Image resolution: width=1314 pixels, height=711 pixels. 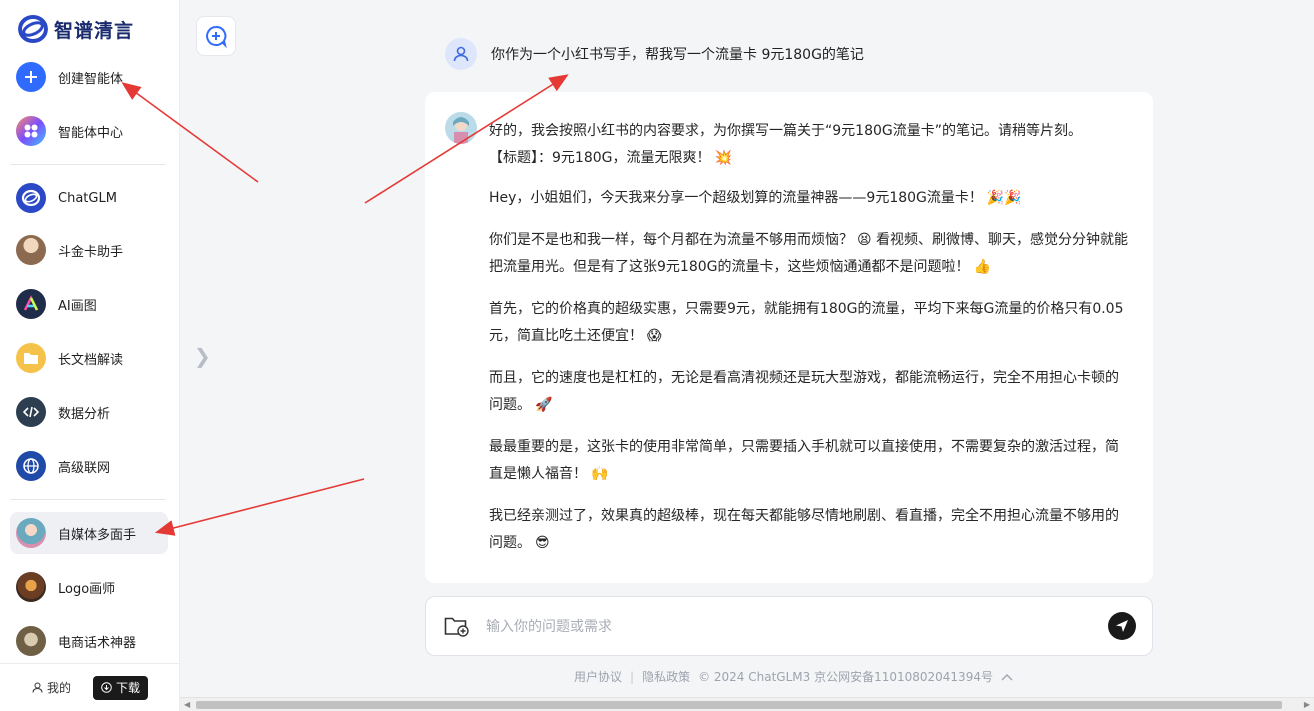 I want to click on my-label: 我的, so click(x=58, y=688).